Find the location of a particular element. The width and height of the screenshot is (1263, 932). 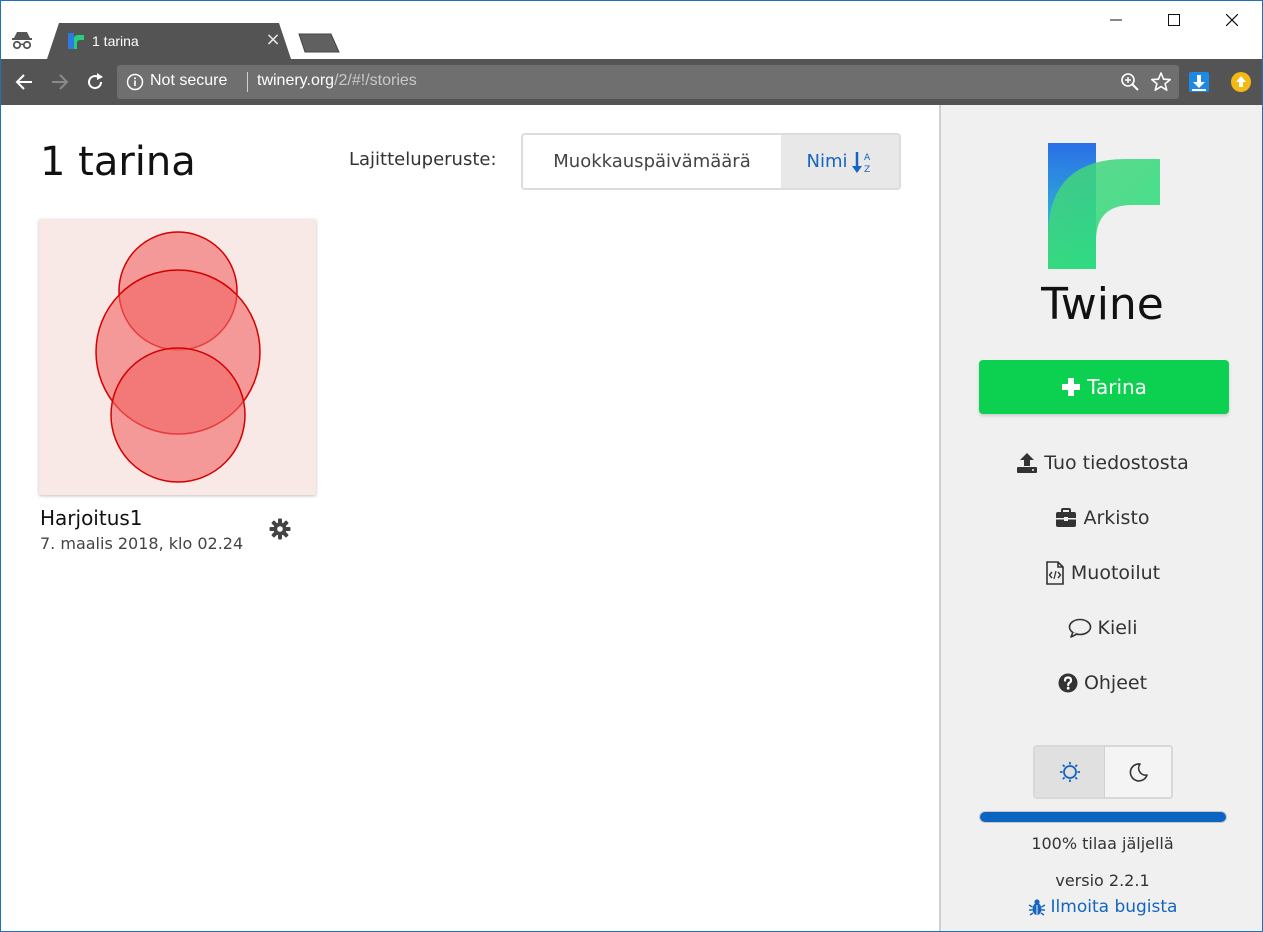

report-bug-link: Ilmoita bugista is located at coordinates (1101, 907).